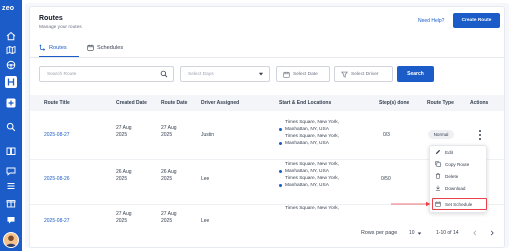 The width and height of the screenshot is (512, 251). What do you see at coordinates (11, 50) in the screenshot?
I see `map-icon` at bounding box center [11, 50].